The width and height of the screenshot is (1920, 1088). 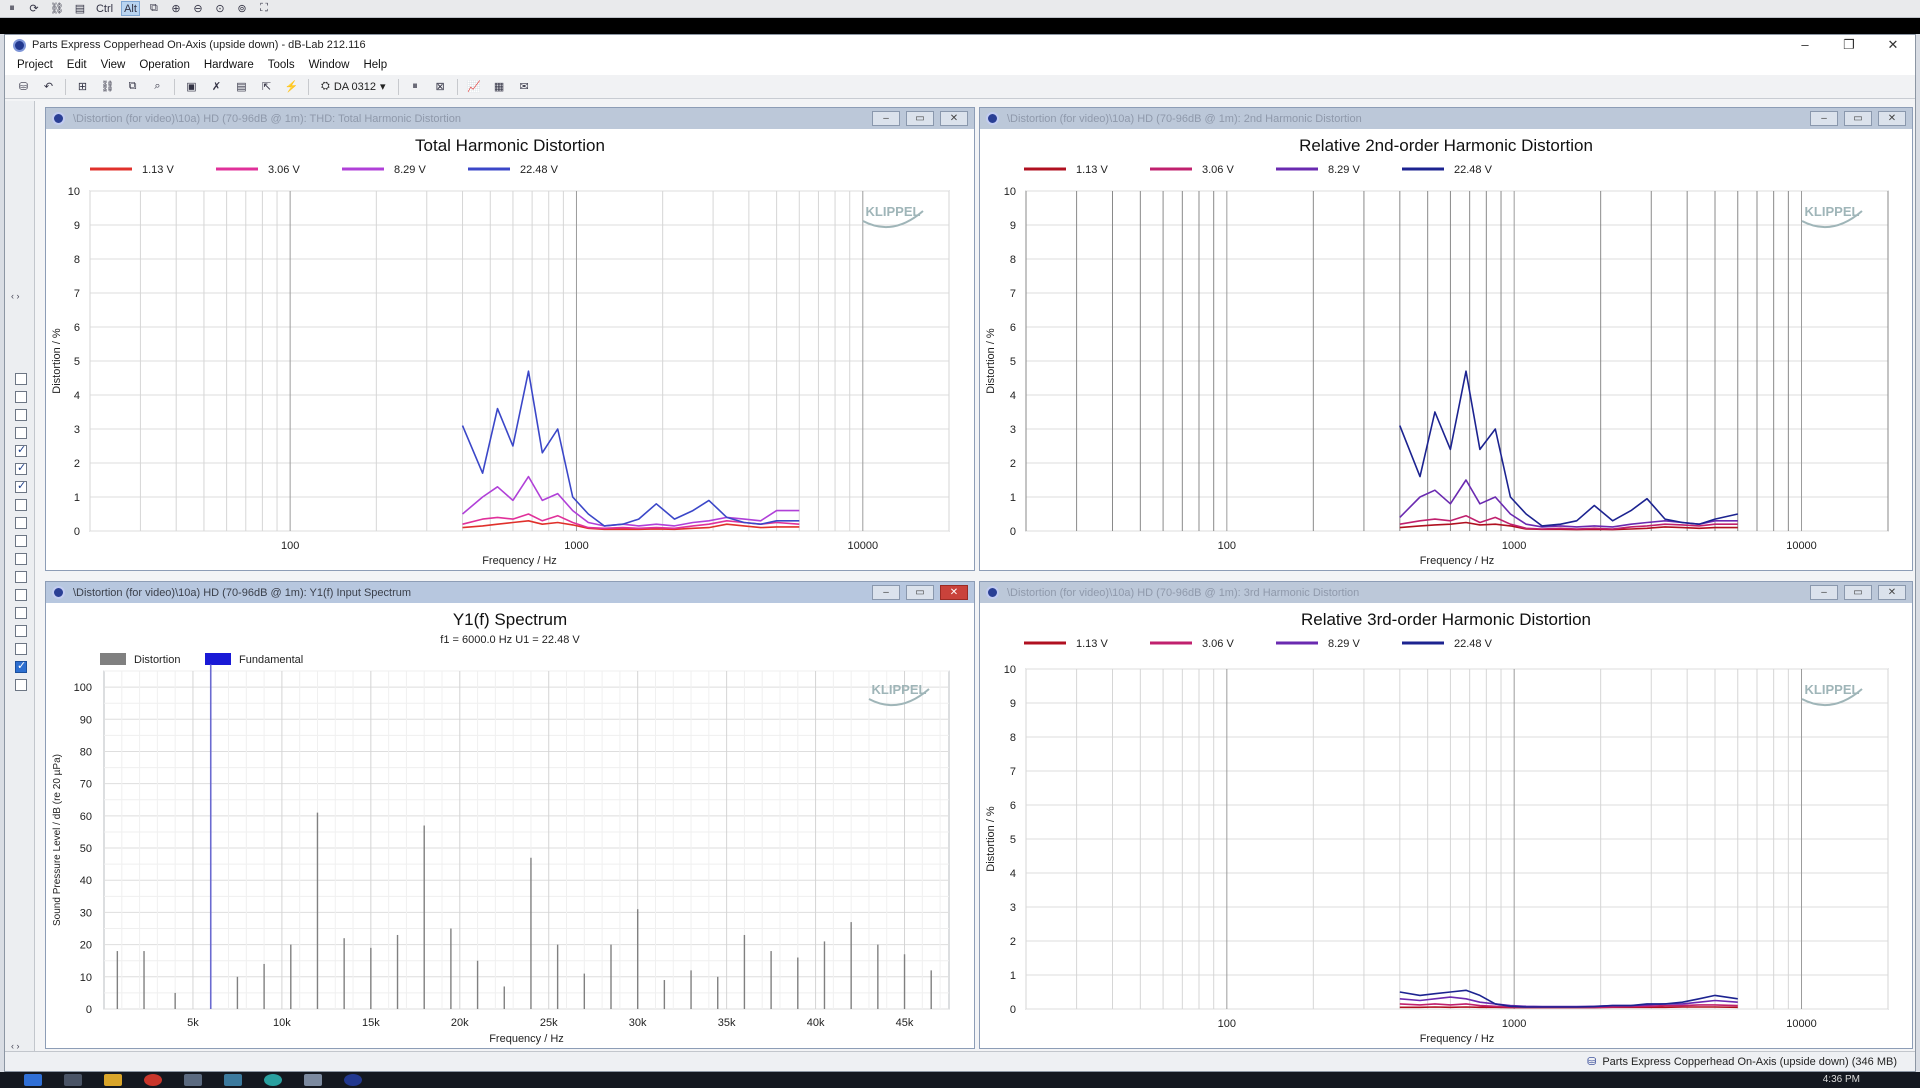 What do you see at coordinates (164, 65) in the screenshot?
I see `menu-operation: Operation` at bounding box center [164, 65].